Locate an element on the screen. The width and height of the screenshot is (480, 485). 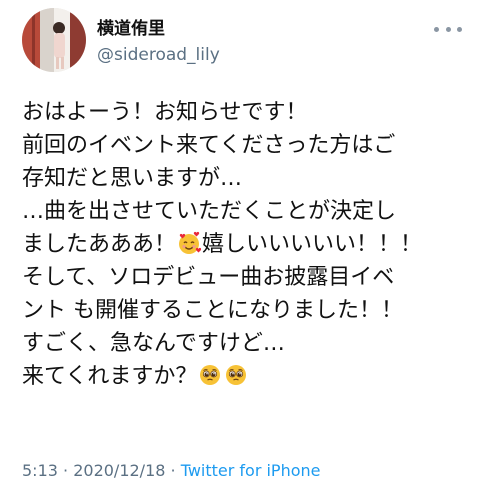
display-name: 横道侑里 is located at coordinates (131, 29).